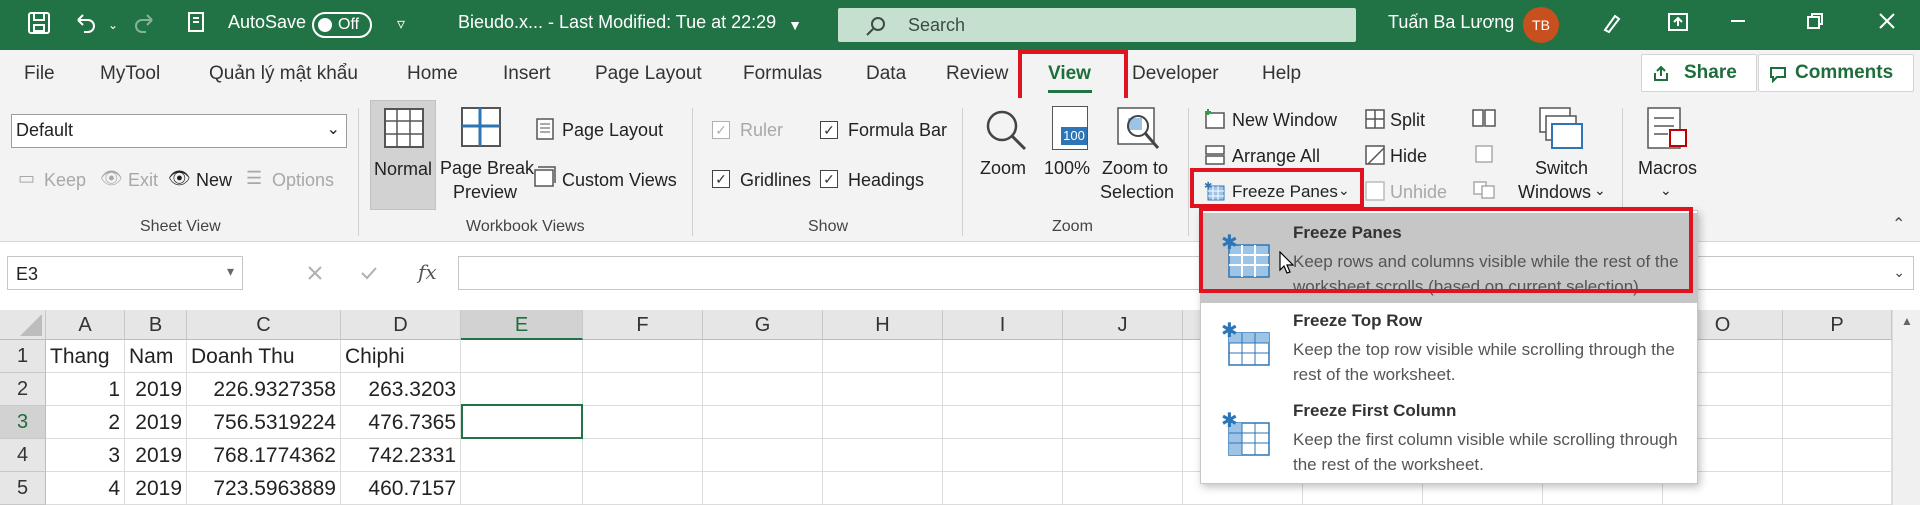 The image size is (1920, 505). What do you see at coordinates (1898, 224) in the screenshot?
I see `collapse-ribbon-icon: ⌃` at bounding box center [1898, 224].